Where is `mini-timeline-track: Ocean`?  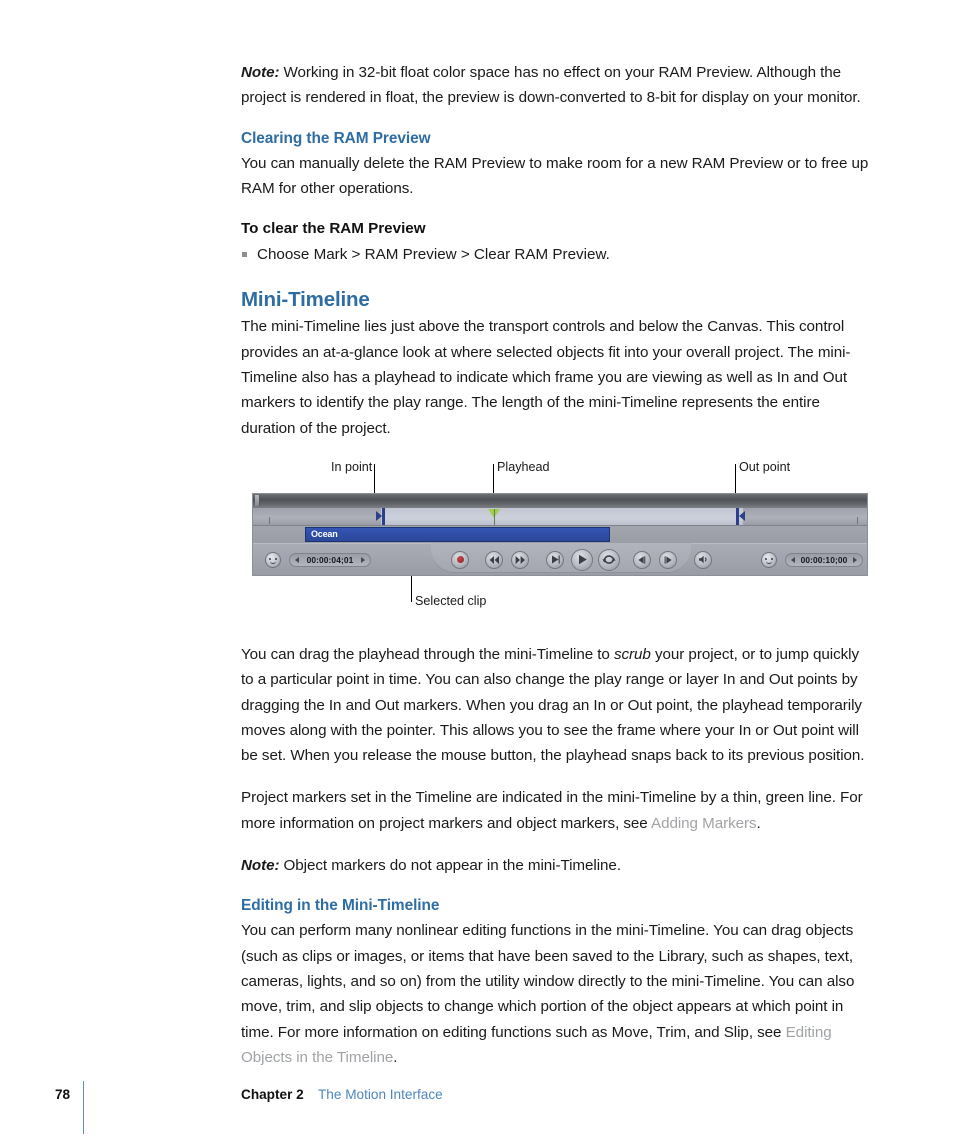
mini-timeline-track: Ocean is located at coordinates (560, 534).